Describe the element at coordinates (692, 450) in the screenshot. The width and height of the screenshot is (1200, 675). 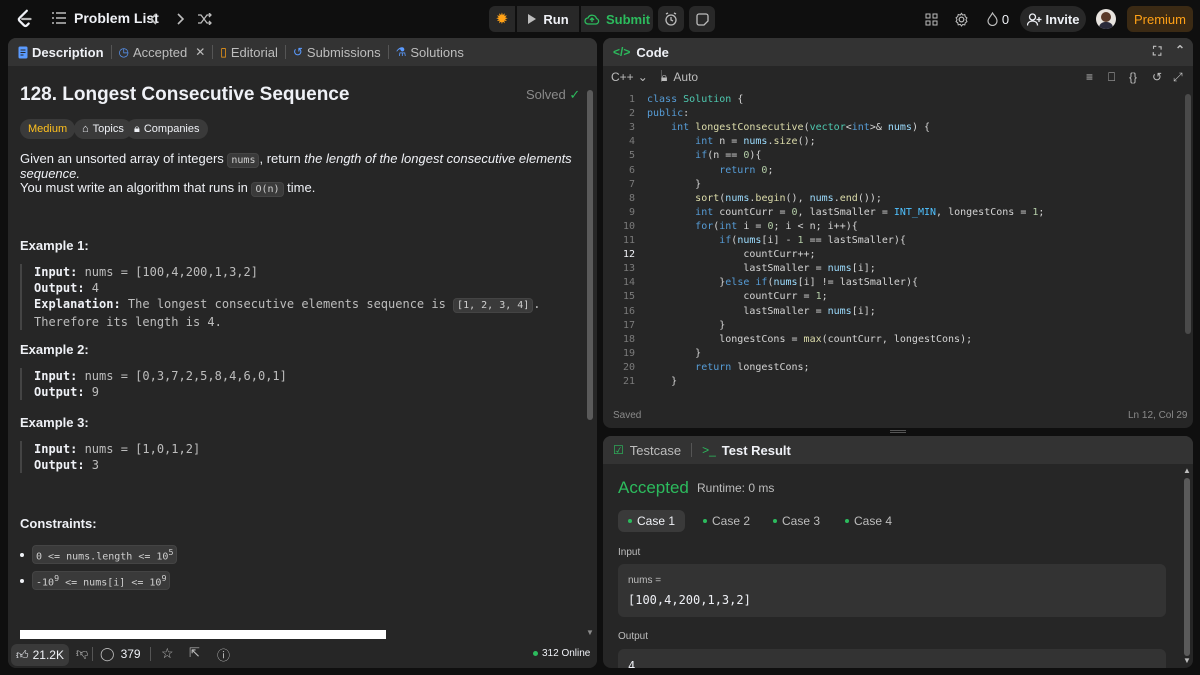
I see `tab-divider` at that location.